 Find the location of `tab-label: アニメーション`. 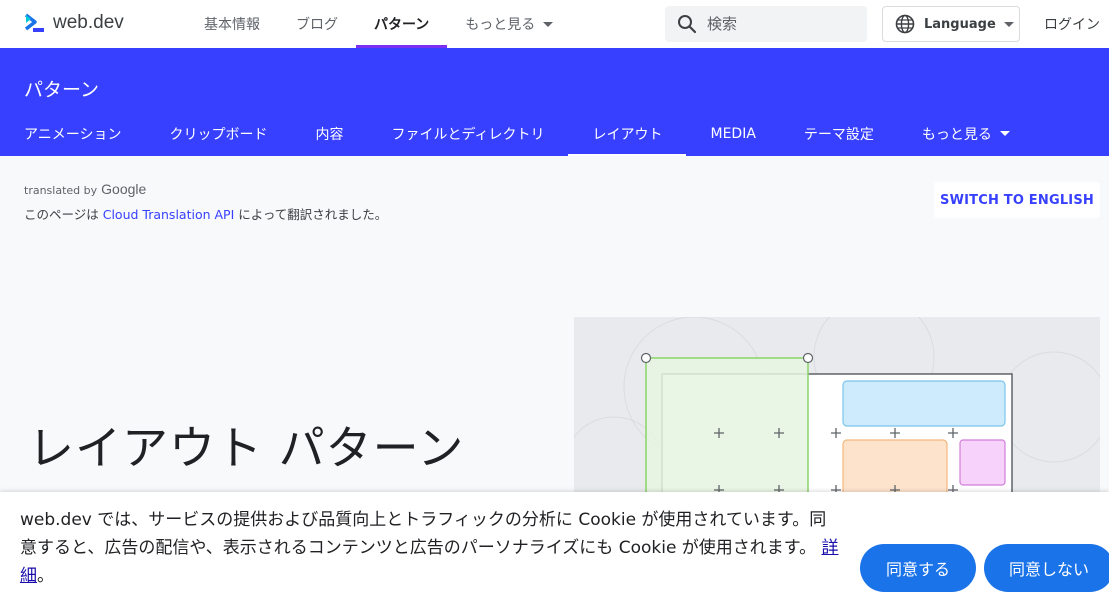

tab-label: アニメーション is located at coordinates (73, 134).